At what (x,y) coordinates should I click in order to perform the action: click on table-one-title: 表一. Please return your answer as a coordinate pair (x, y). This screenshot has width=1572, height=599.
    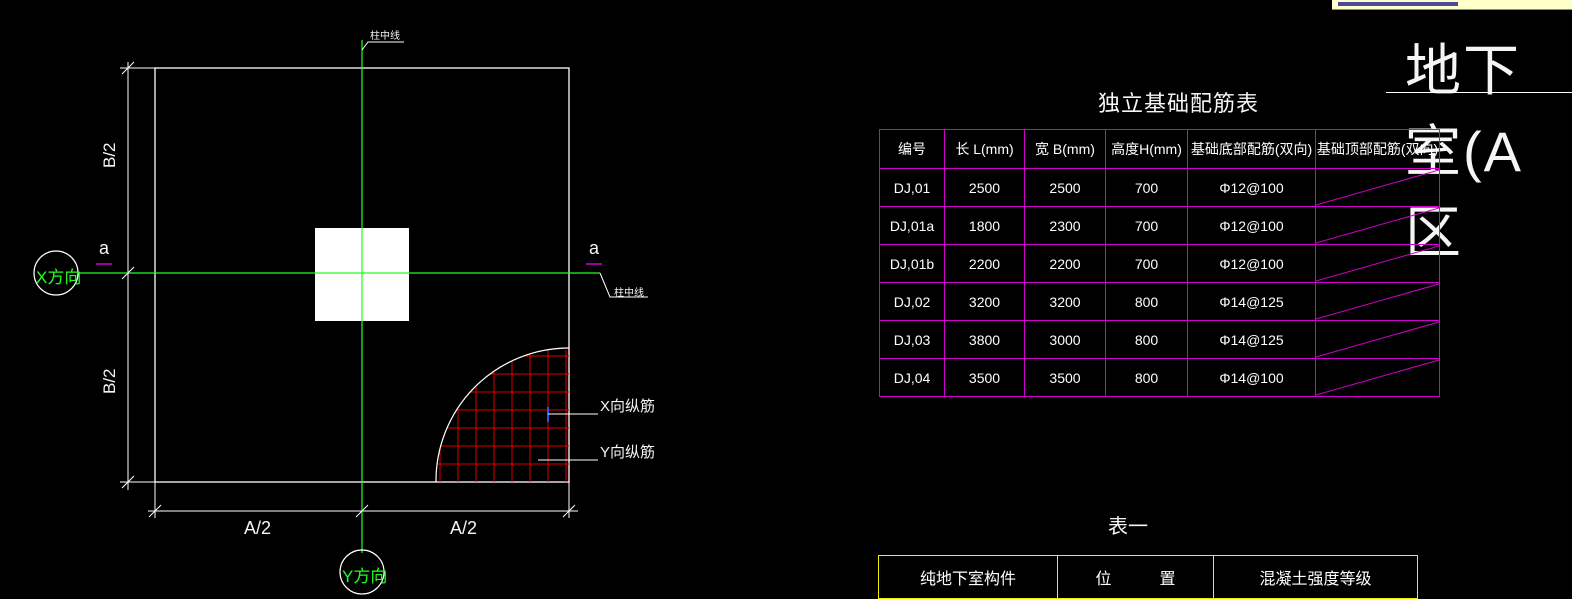
    Looking at the image, I should click on (1128, 527).